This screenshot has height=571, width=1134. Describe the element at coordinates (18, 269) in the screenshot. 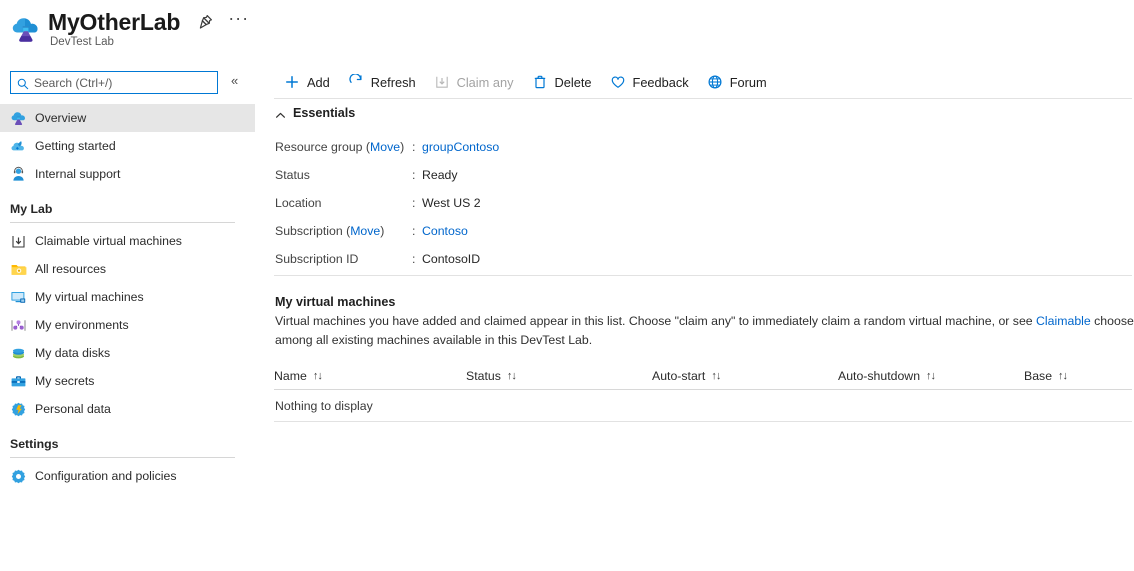

I see `folder-icon` at that location.